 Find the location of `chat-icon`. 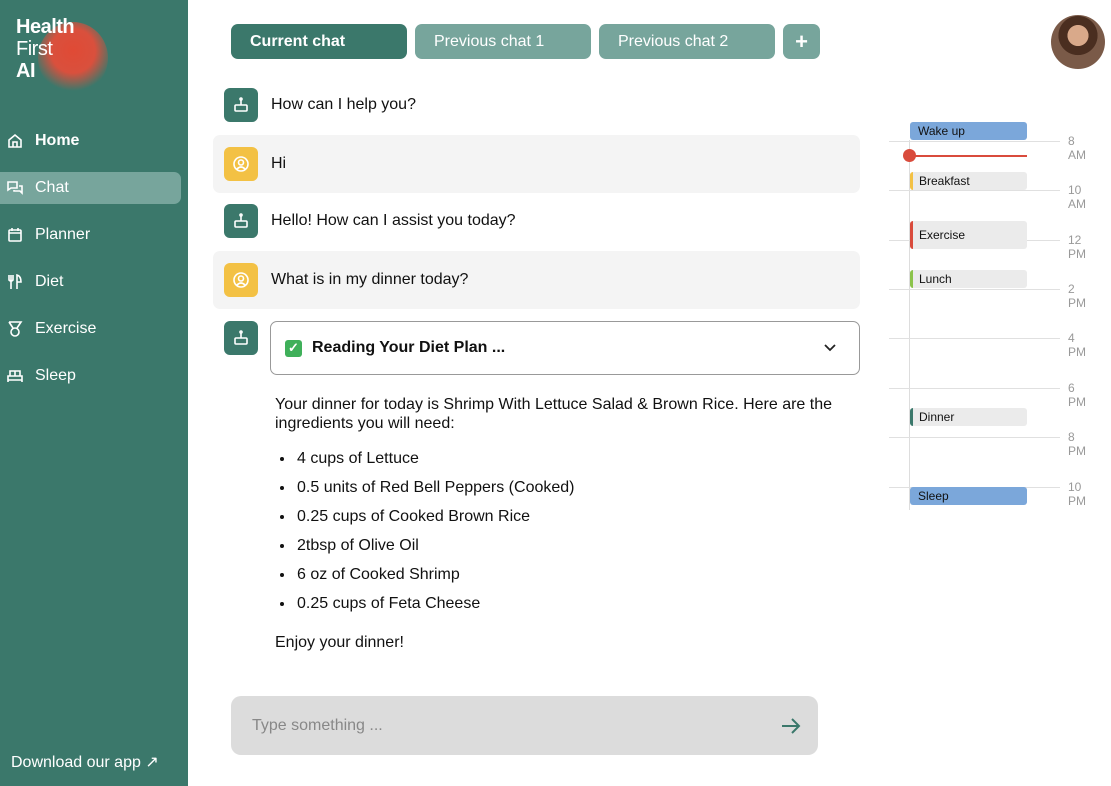

chat-icon is located at coordinates (15, 188).